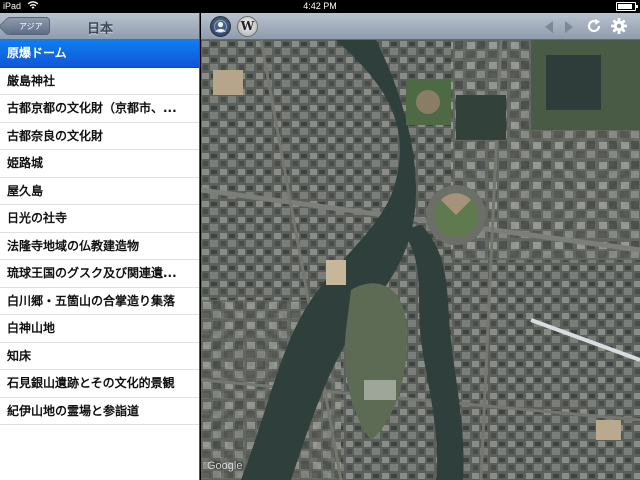 The image size is (640, 480). Describe the element at coordinates (225, 466) in the screenshot. I see `google-attribution: Google` at that location.